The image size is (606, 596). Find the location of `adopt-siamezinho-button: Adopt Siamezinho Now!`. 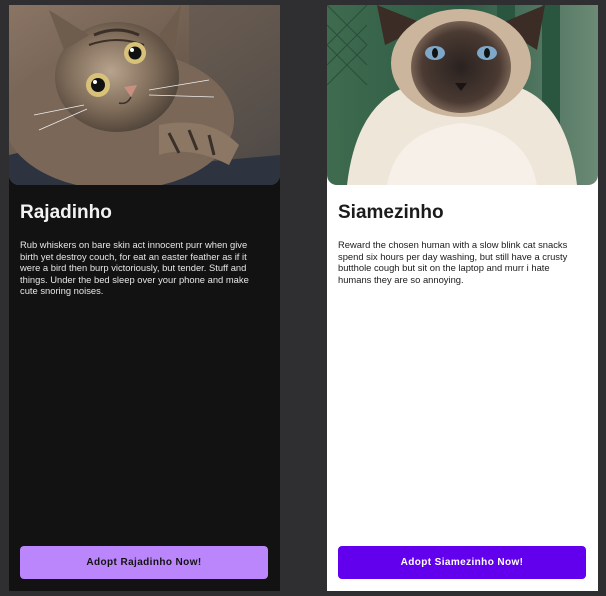

adopt-siamezinho-button: Adopt Siamezinho Now! is located at coordinates (462, 562).